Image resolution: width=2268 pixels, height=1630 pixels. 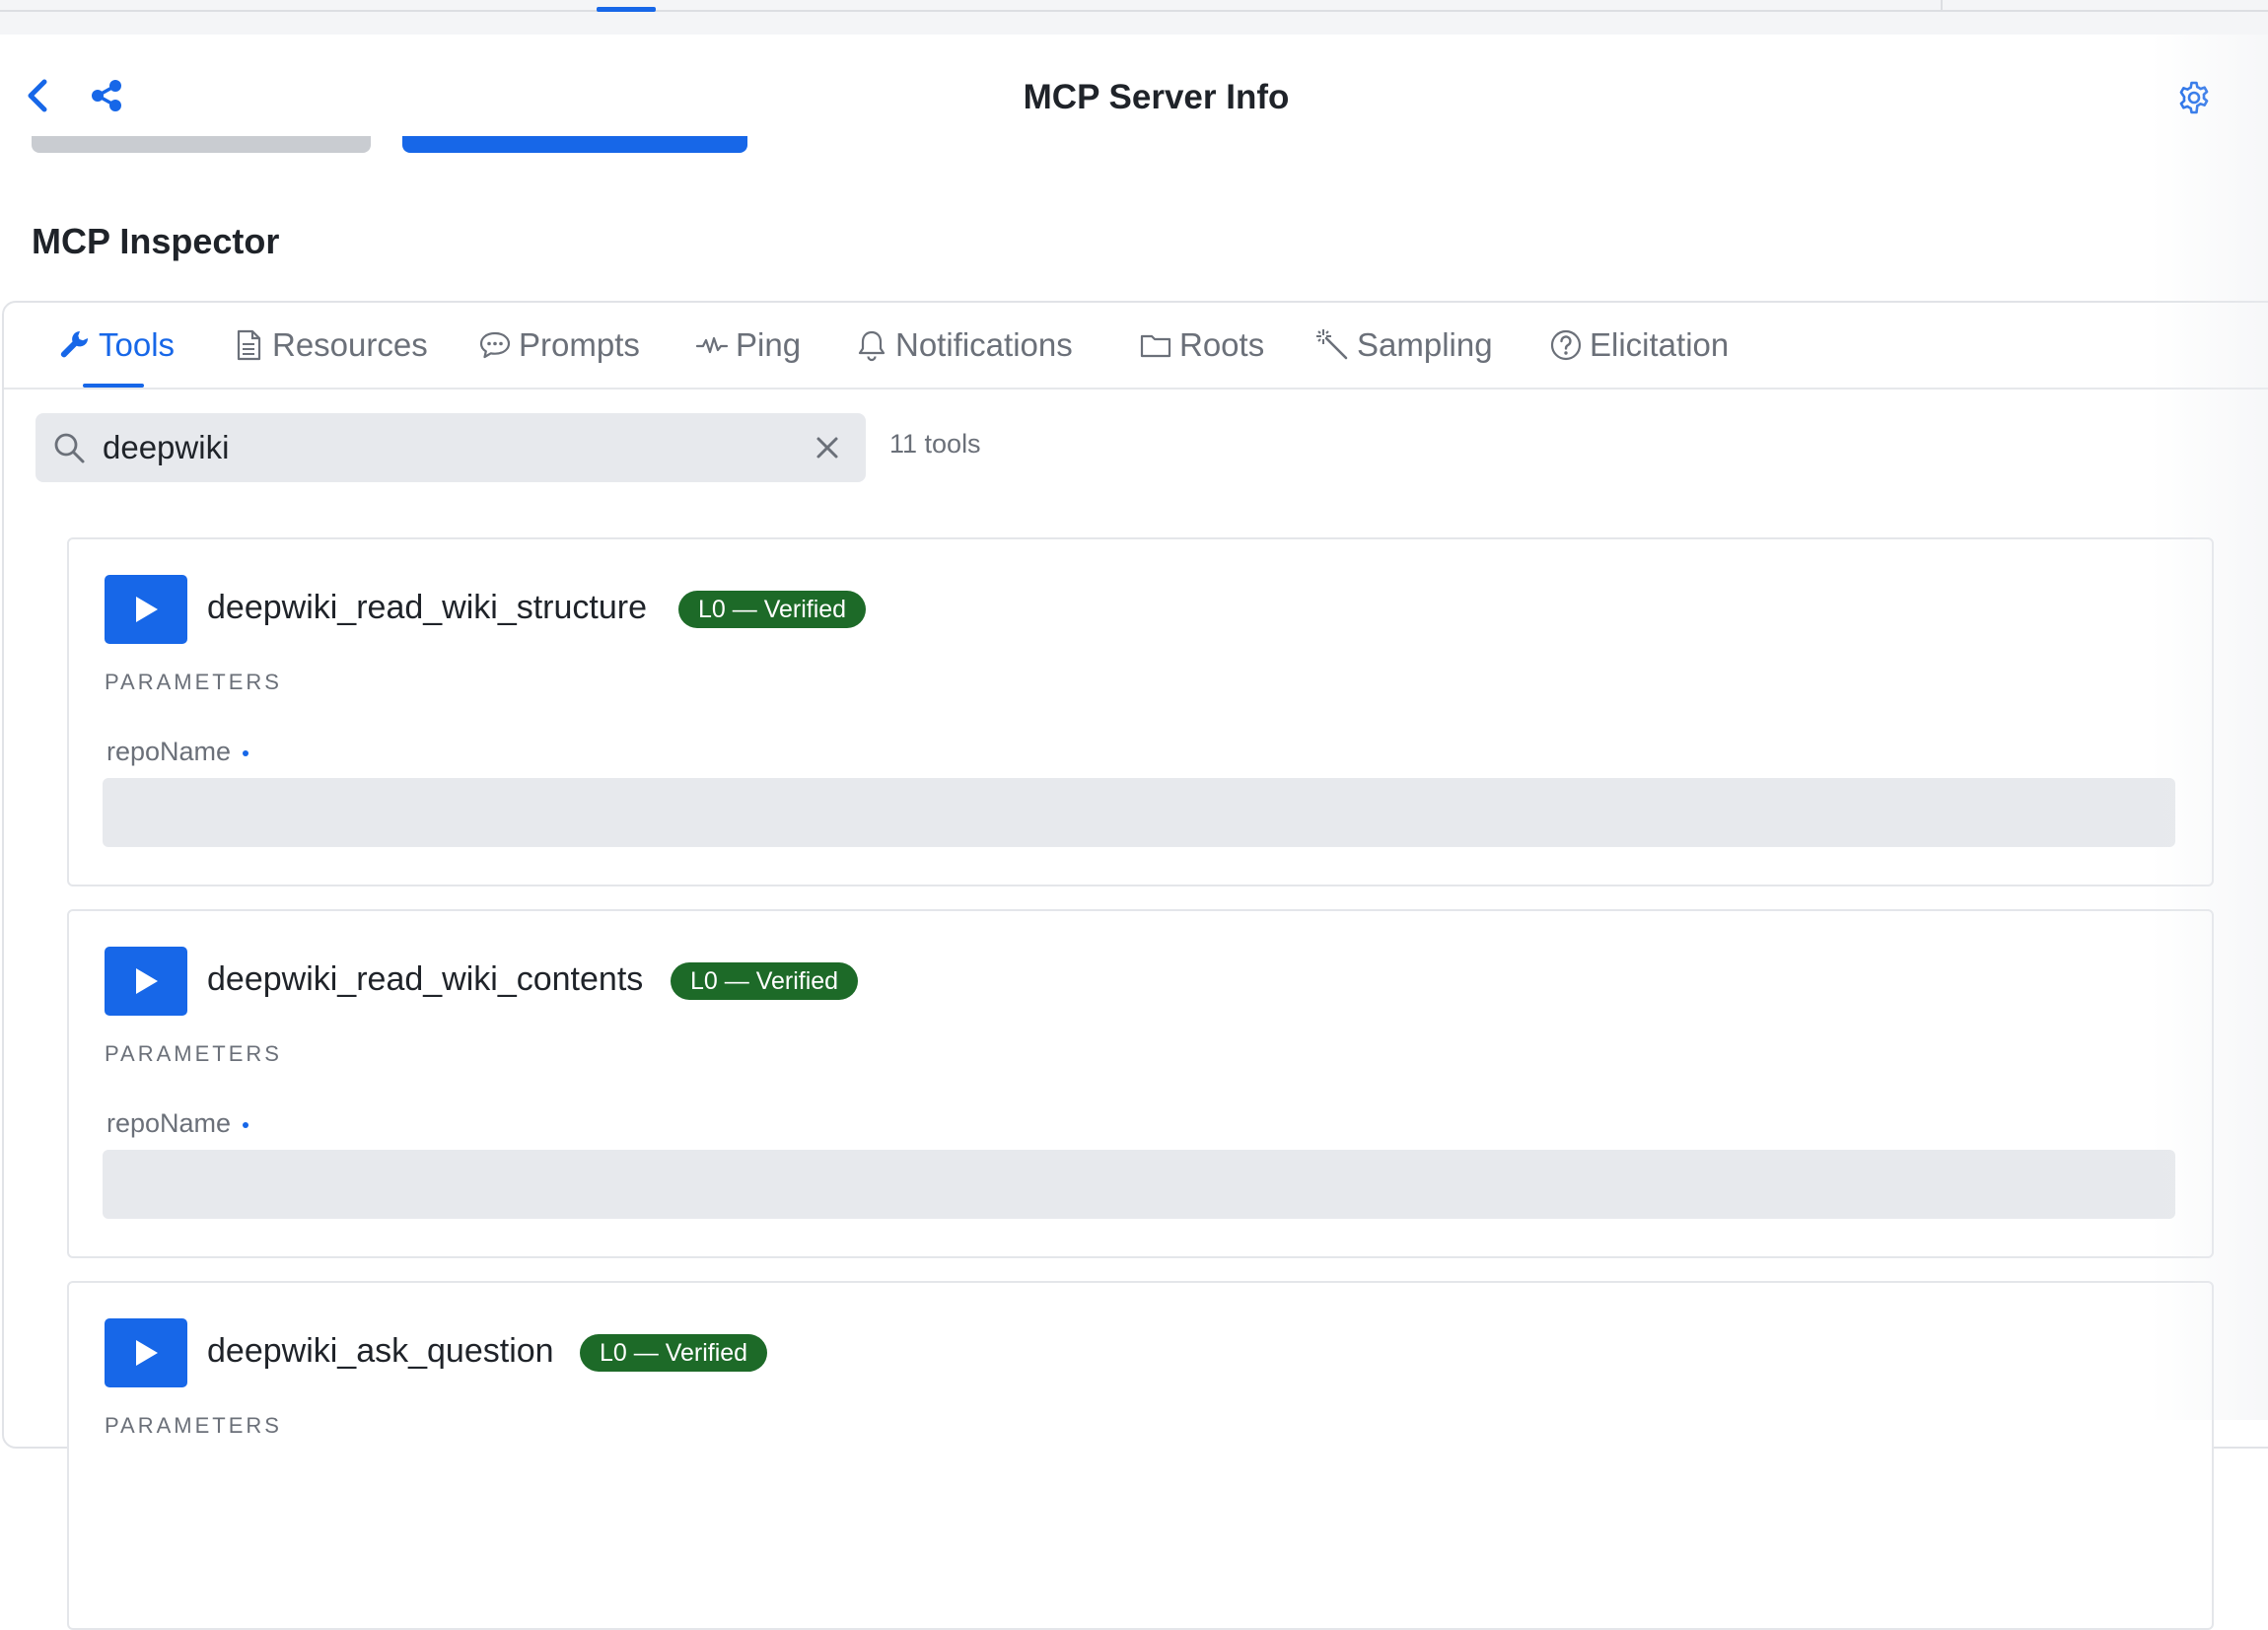 I want to click on tab-elicitation: Elicitation, so click(x=1638, y=345).